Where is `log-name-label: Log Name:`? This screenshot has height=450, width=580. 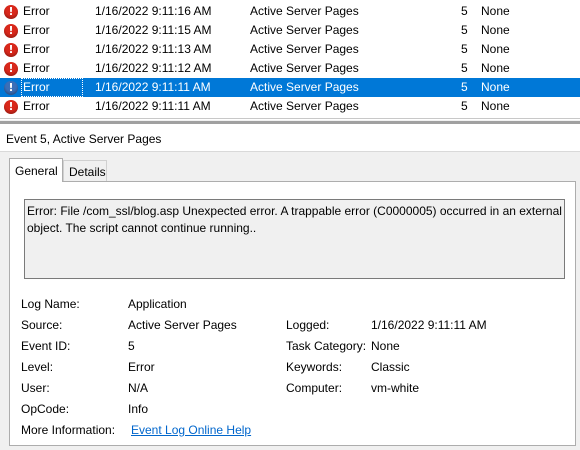
log-name-label: Log Name: is located at coordinates (50, 304).